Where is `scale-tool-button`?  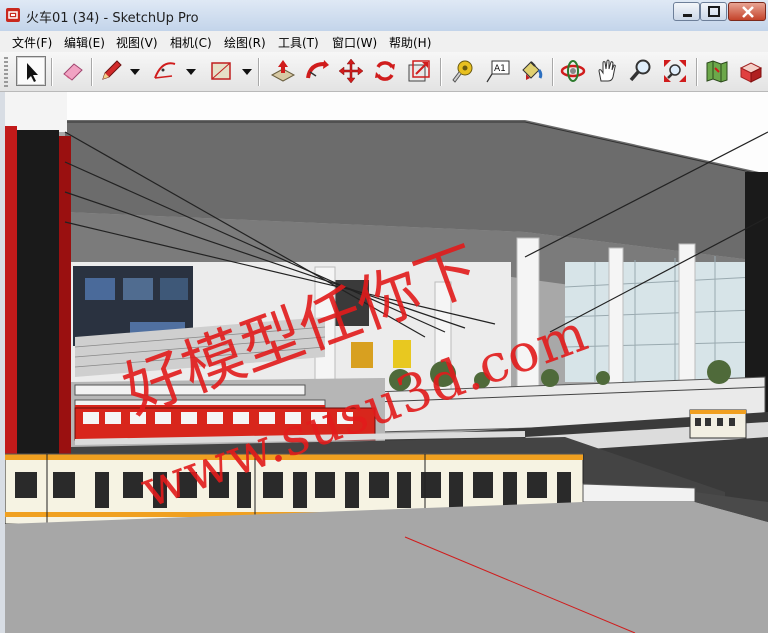 scale-tool-button is located at coordinates (419, 71).